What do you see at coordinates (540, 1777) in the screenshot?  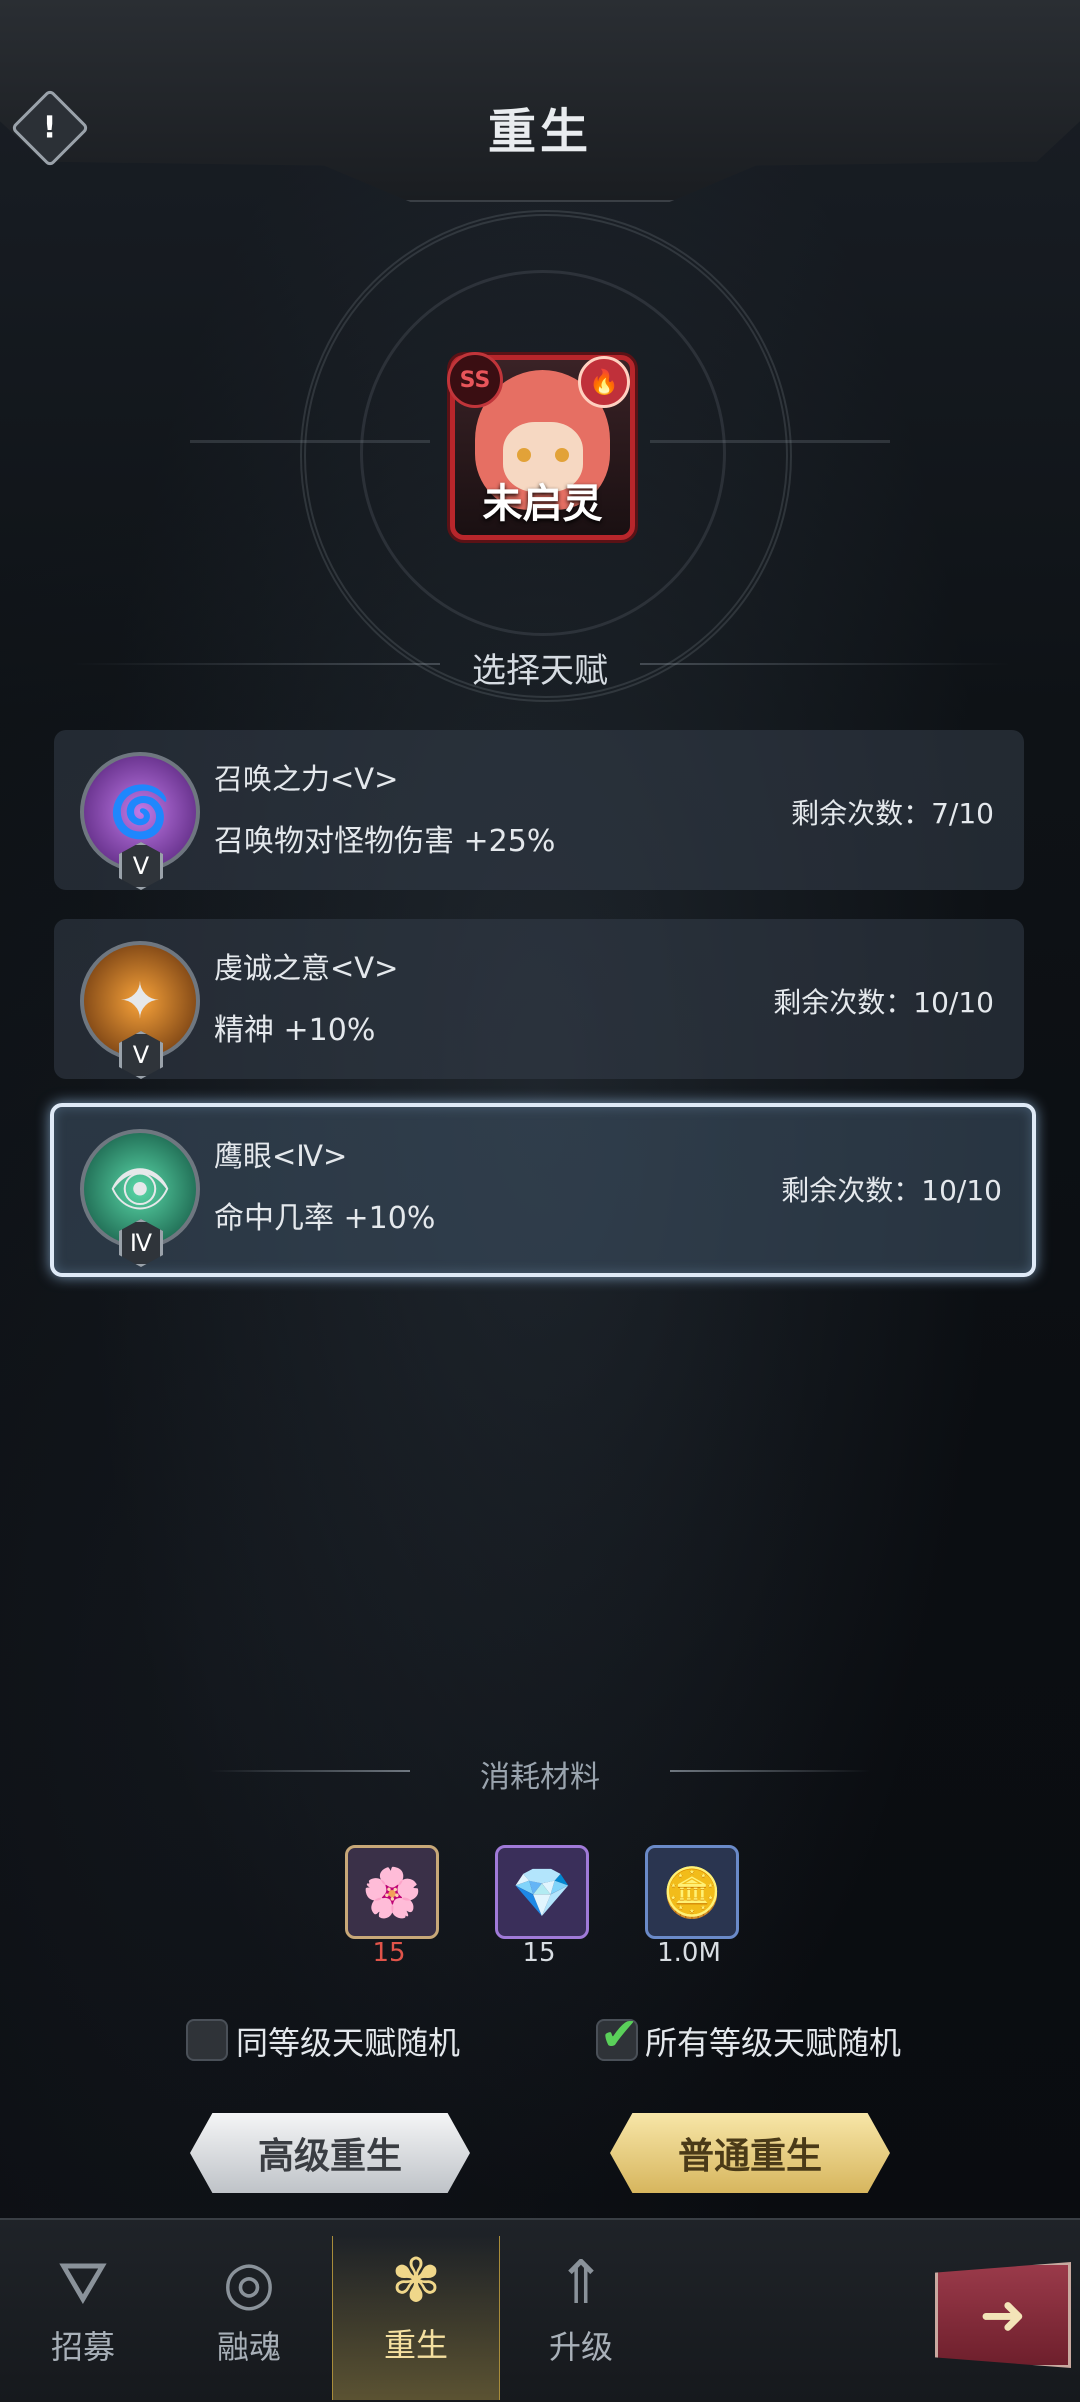 I see `materials-title: 消耗材料` at bounding box center [540, 1777].